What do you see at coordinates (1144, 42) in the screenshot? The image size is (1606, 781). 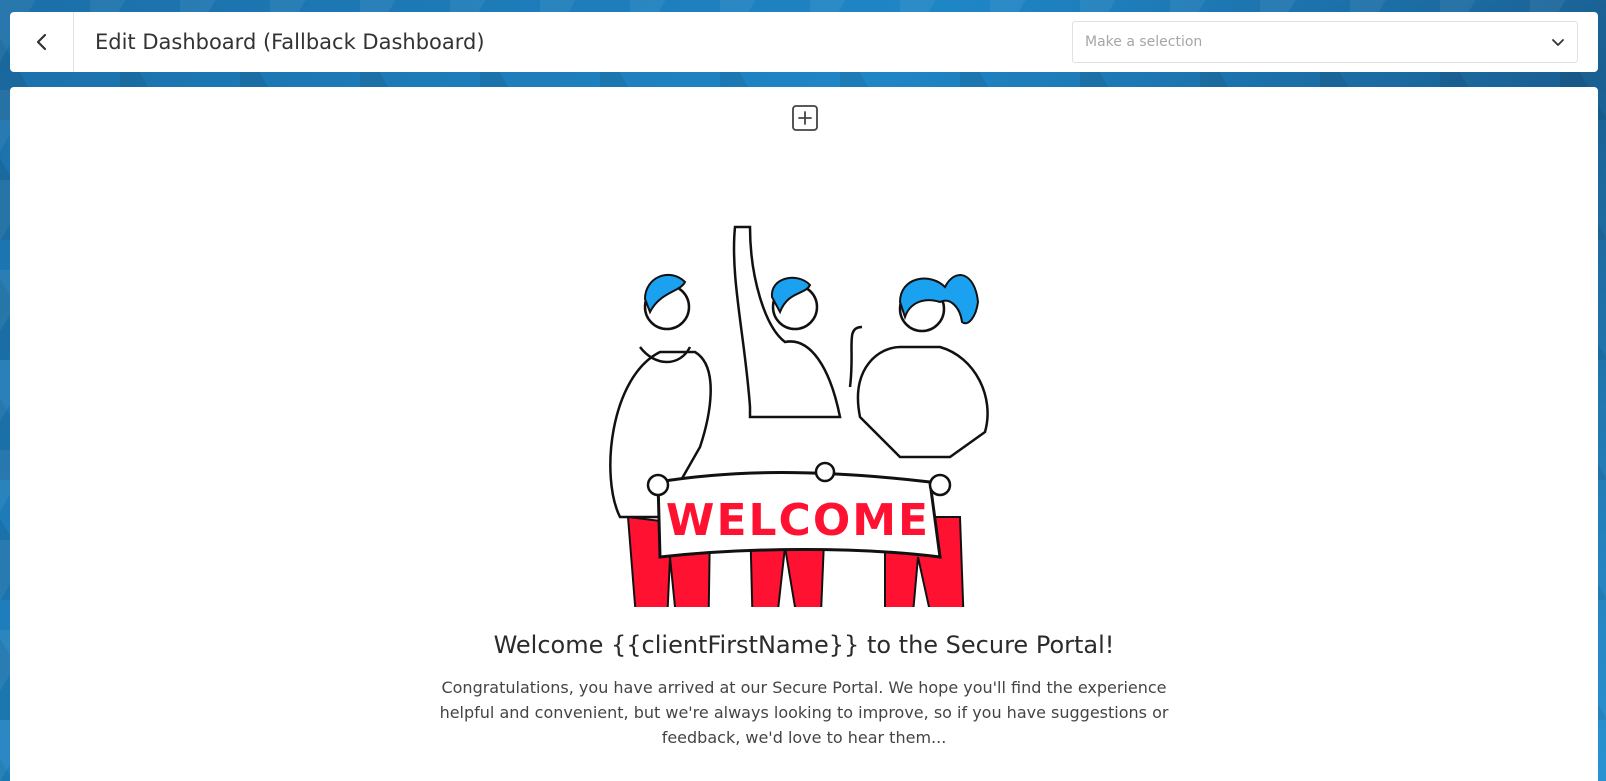 I see `select-placeholder: Make a selection` at bounding box center [1144, 42].